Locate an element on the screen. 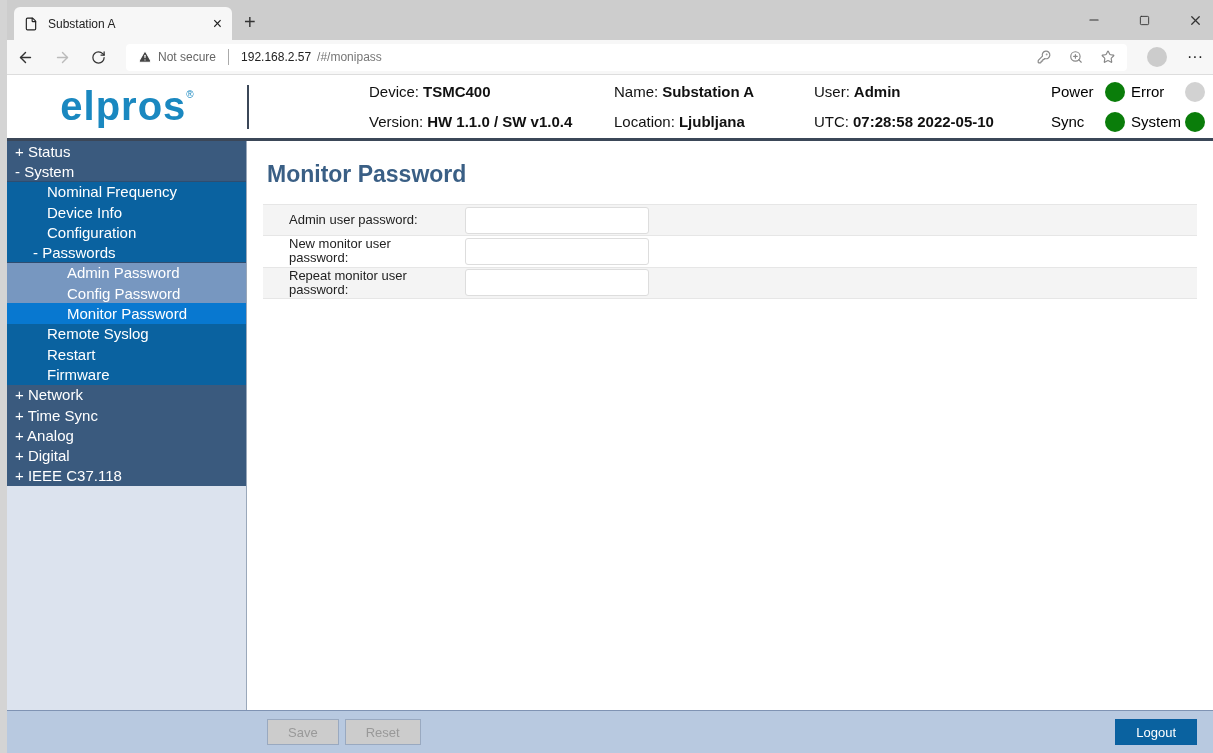 This screenshot has height=753, width=1213. sidebar-item: Restart is located at coordinates (126, 354).